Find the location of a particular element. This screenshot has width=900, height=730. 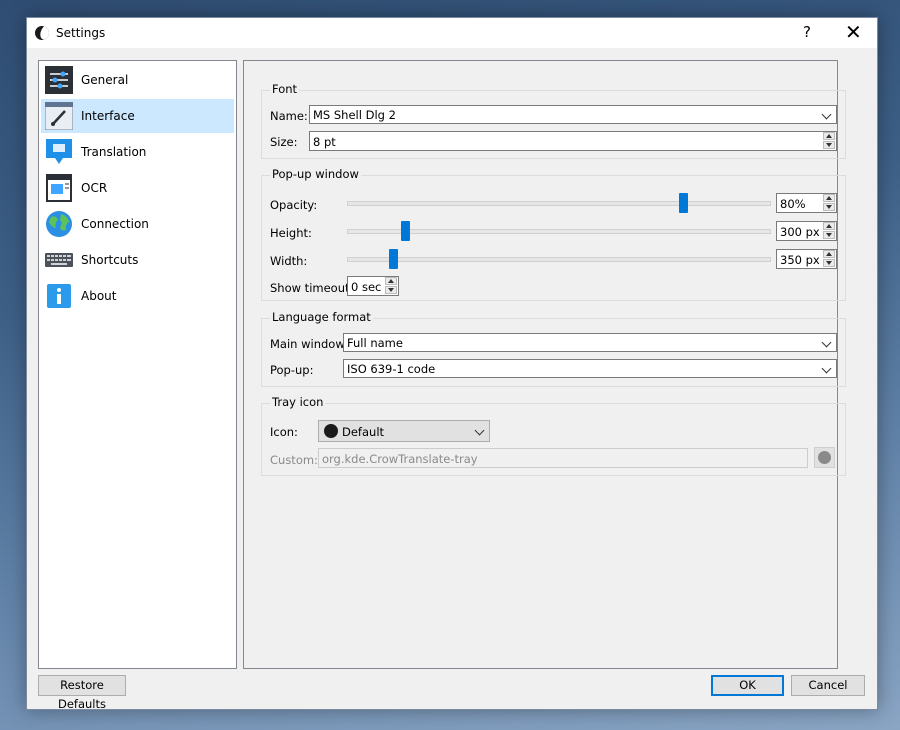

close-button: ✕ is located at coordinates (853, 32).